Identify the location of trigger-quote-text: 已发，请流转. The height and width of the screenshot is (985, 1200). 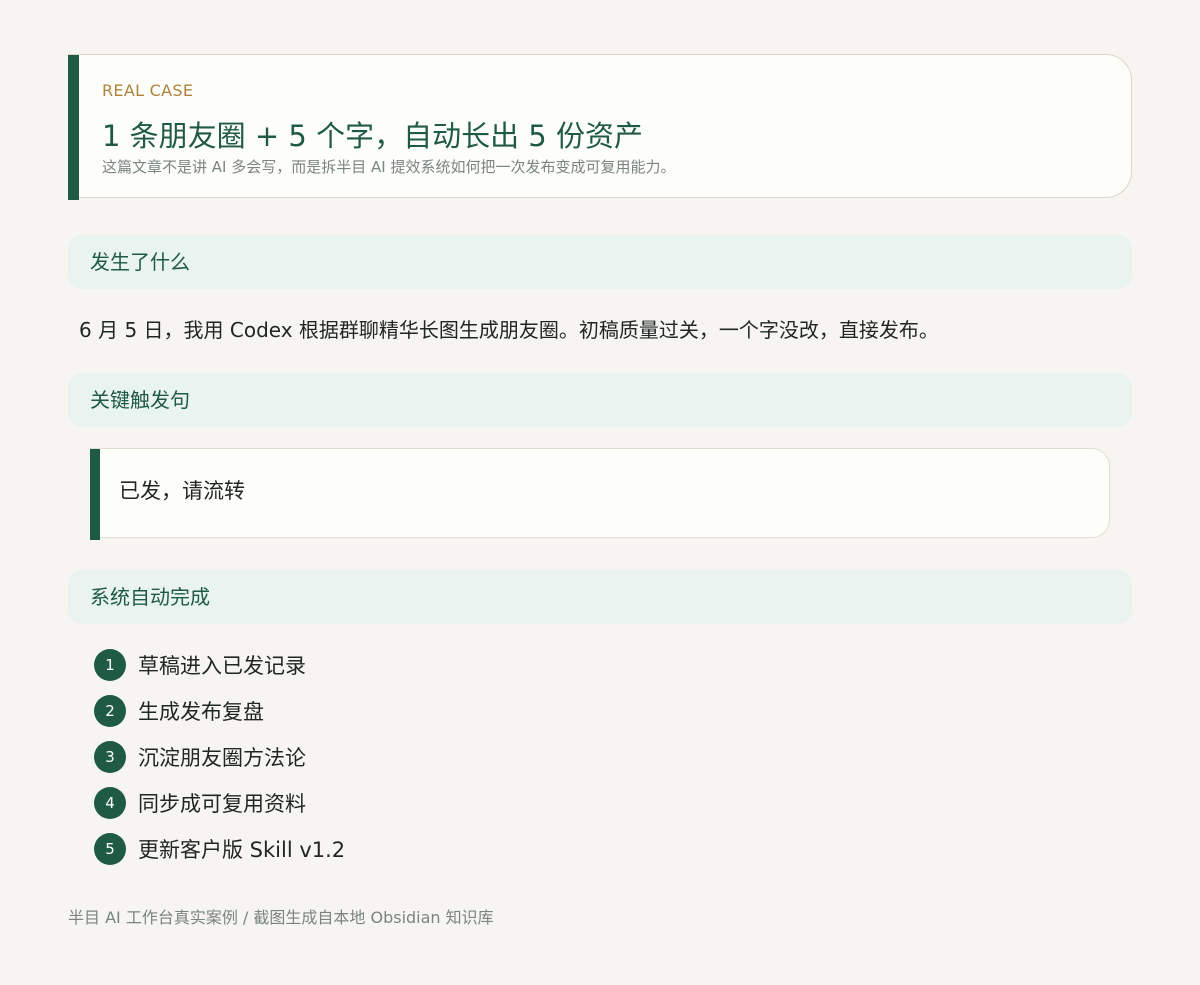
(182, 491).